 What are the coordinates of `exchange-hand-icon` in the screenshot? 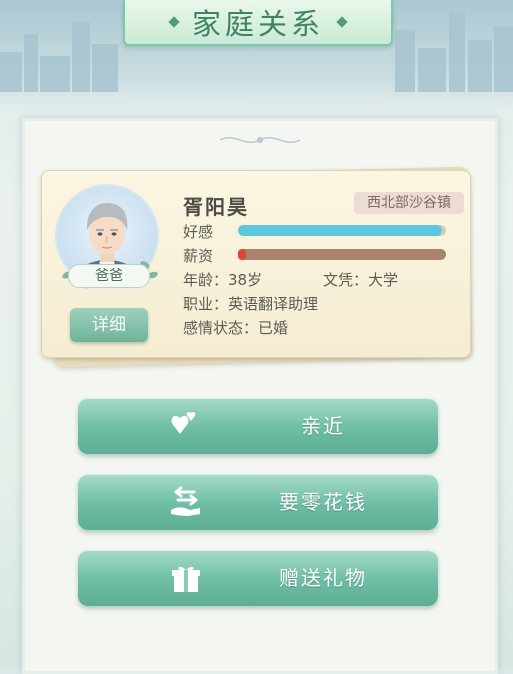 It's located at (185, 501).